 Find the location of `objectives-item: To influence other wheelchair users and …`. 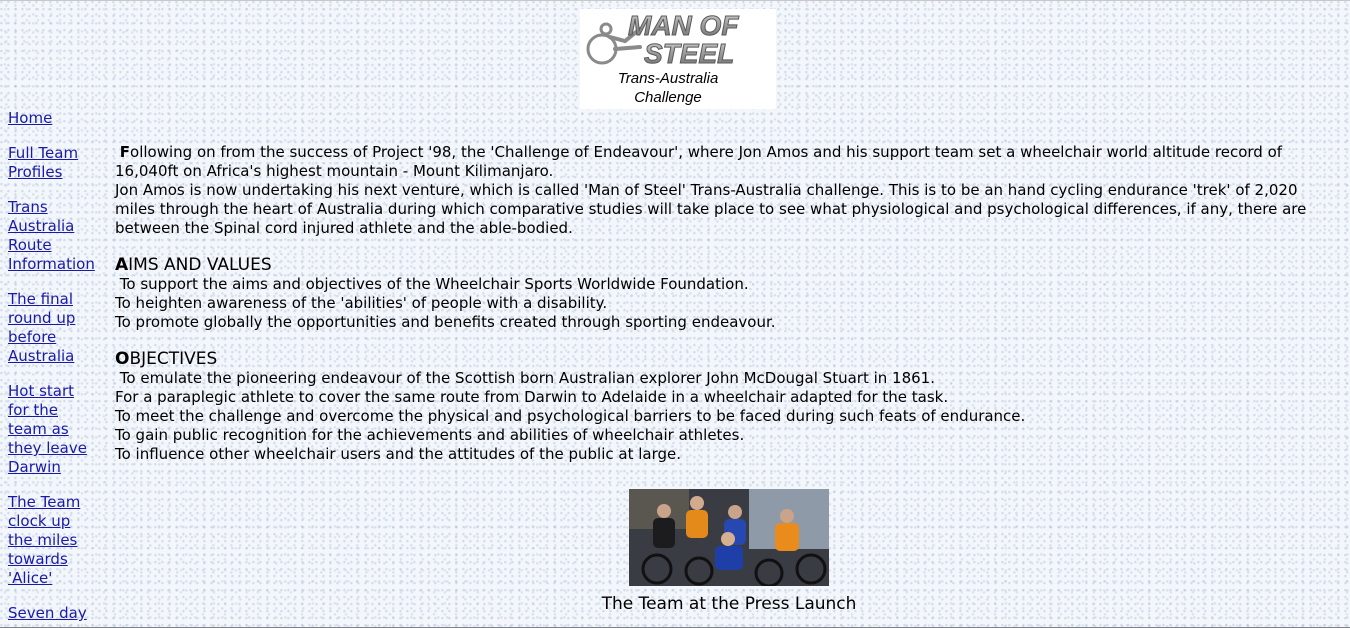

objectives-item: To influence other wheelchair users and … is located at coordinates (398, 454).